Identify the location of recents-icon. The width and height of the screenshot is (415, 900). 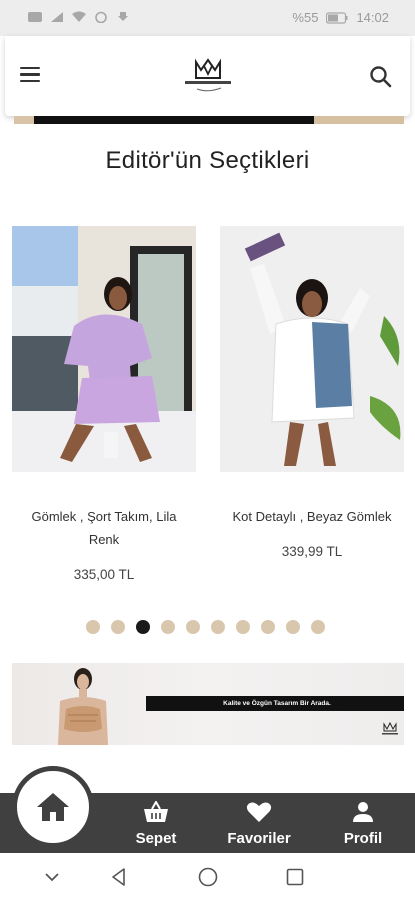
(295, 877).